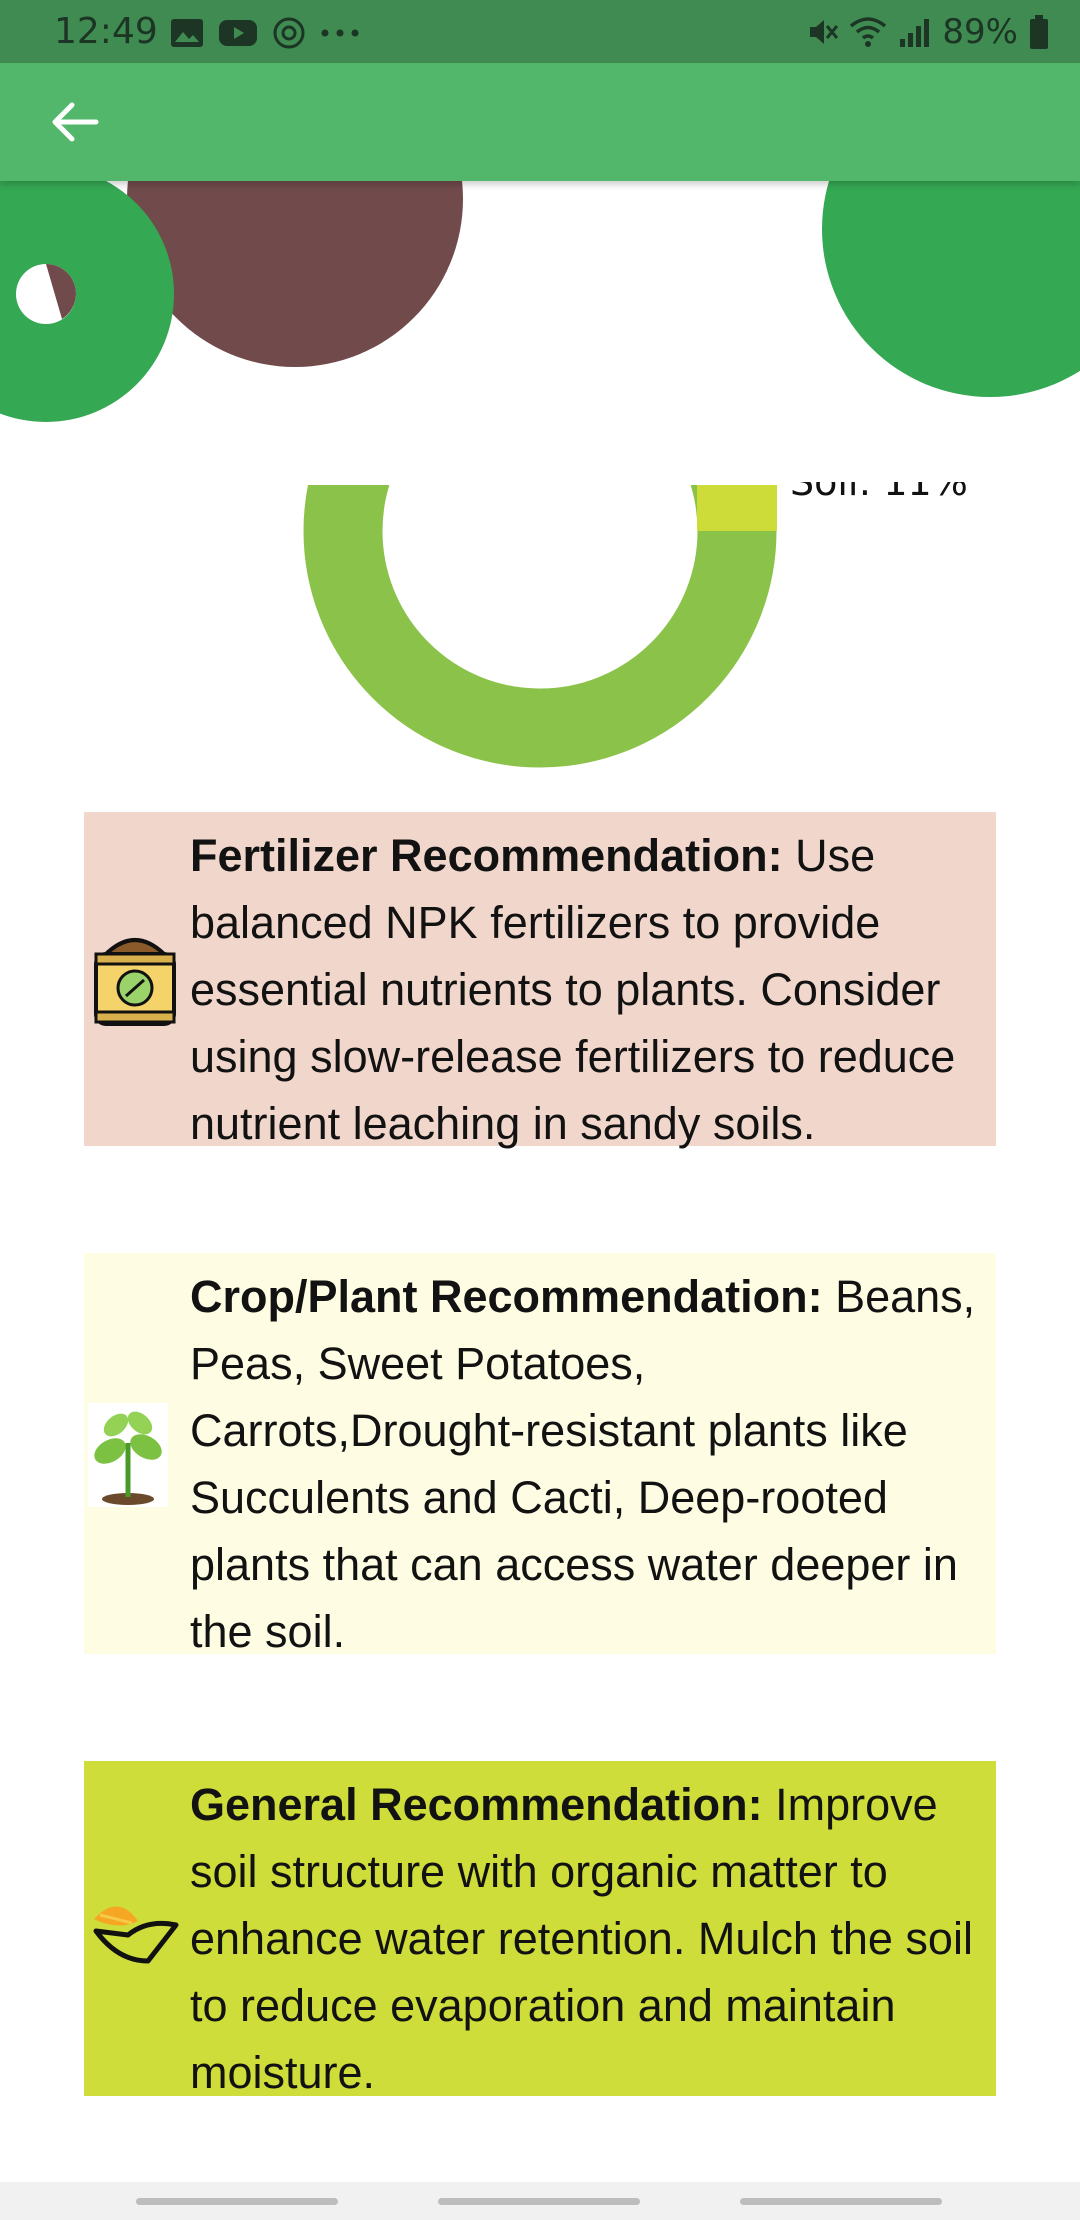 The image size is (1080, 2220). What do you see at coordinates (1039, 32) in the screenshot?
I see `battery-icon` at bounding box center [1039, 32].